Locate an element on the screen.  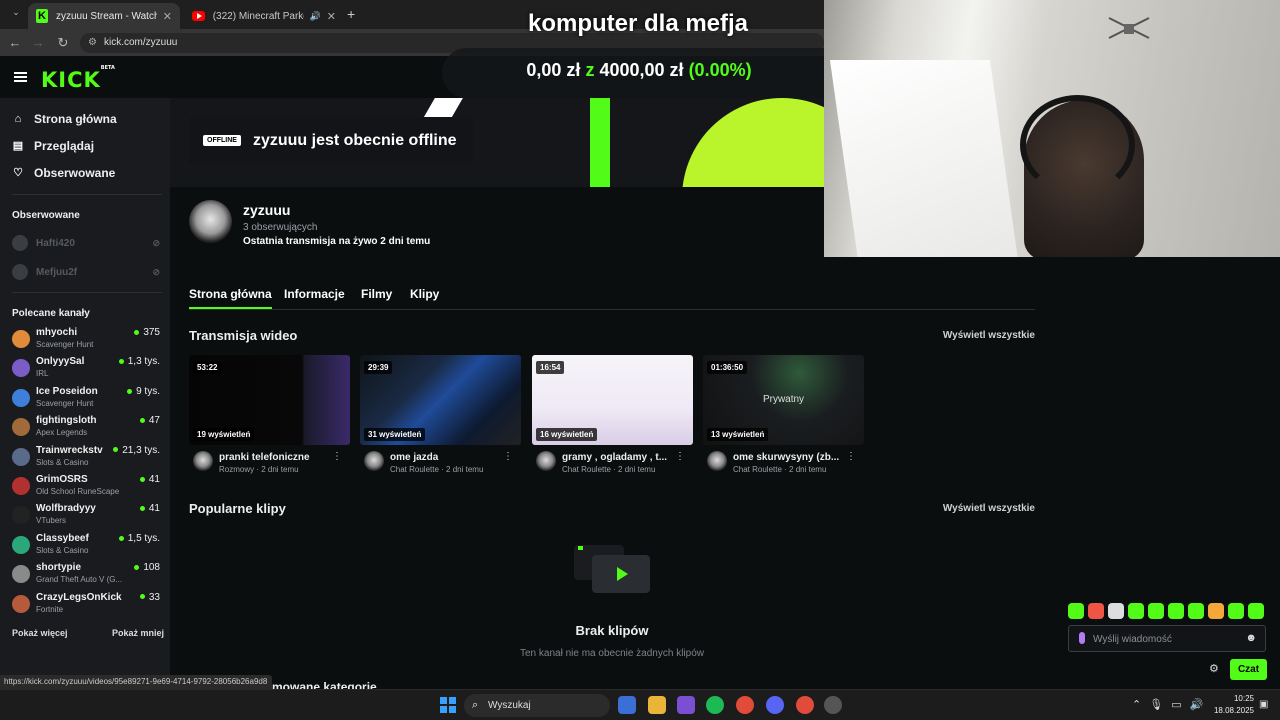
microphone-icon: 🎙 is located at coordinates (1156, 704).